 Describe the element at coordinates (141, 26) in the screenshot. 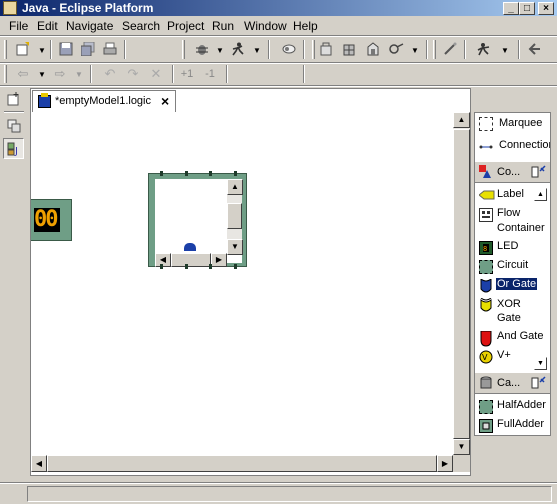

I see `menu-search: Search` at that location.